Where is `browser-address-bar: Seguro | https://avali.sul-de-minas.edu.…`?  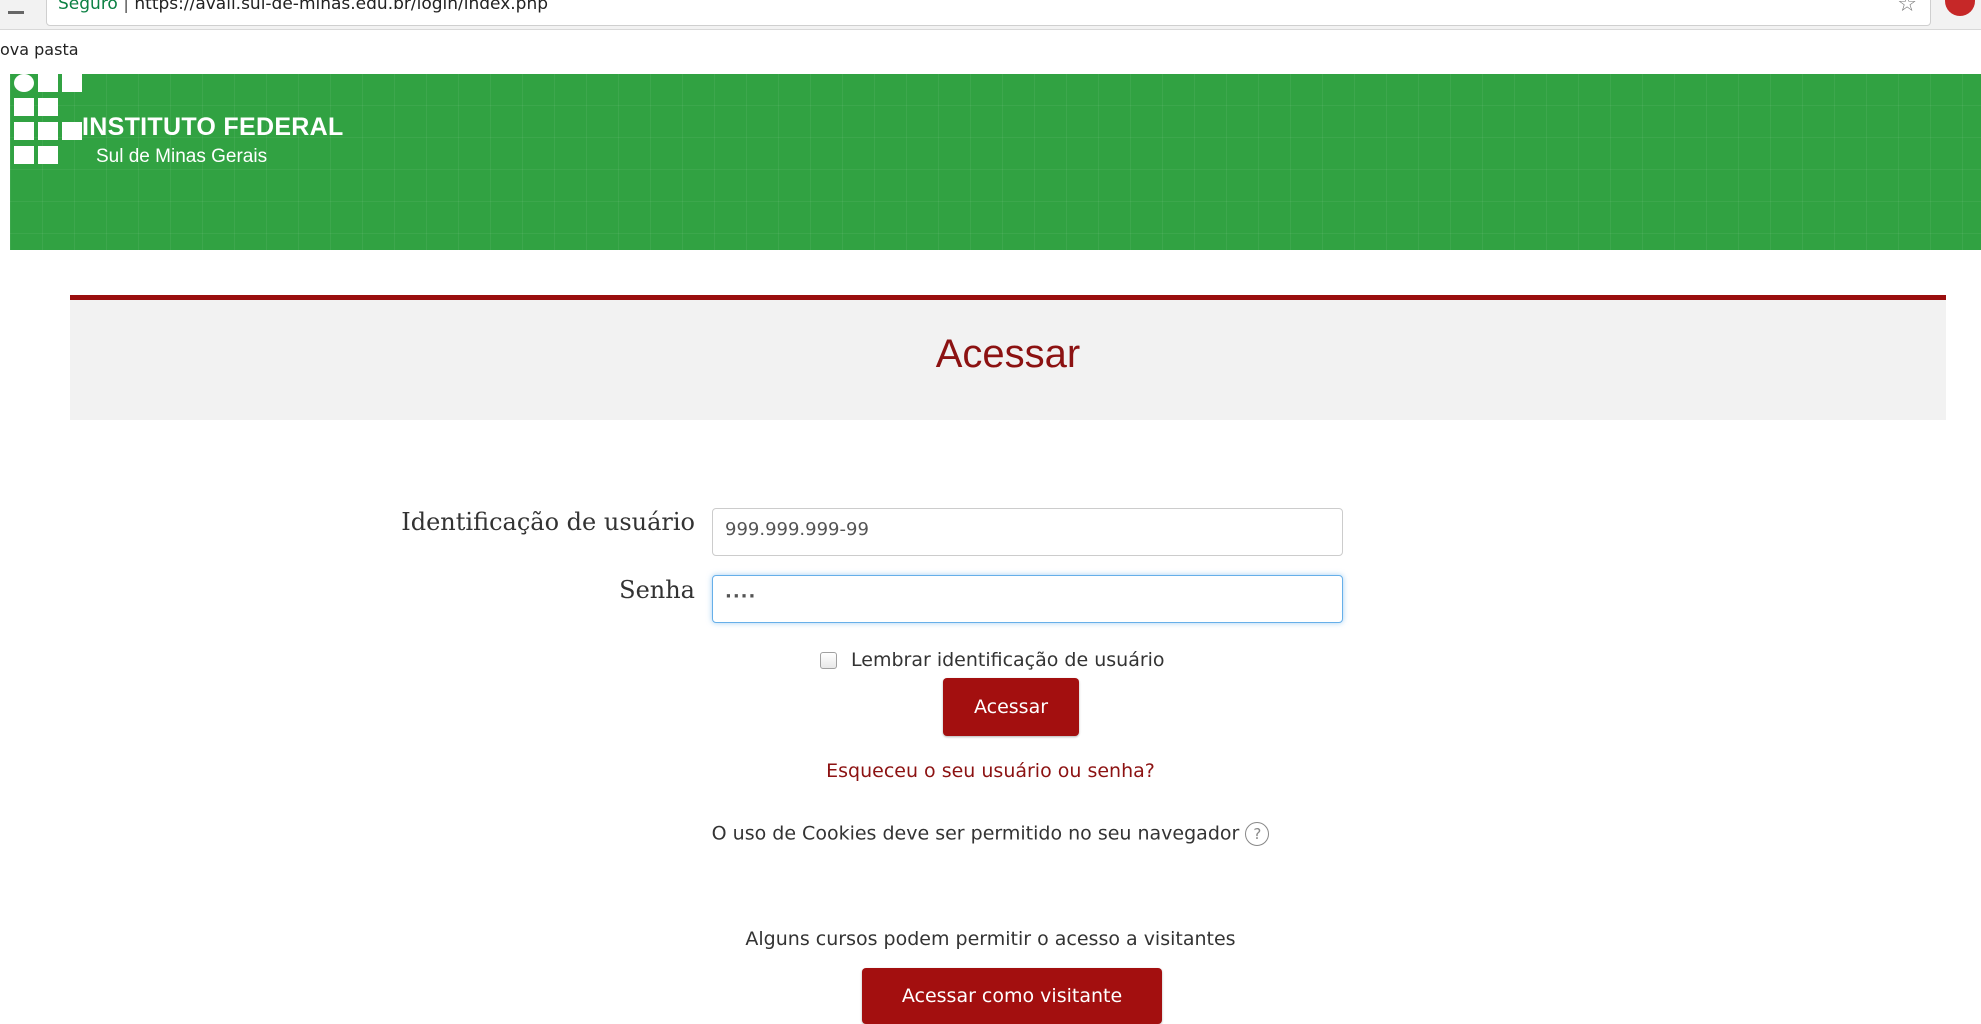 browser-address-bar: Seguro | https://avali.sul-de-minas.edu.… is located at coordinates (990, 15).